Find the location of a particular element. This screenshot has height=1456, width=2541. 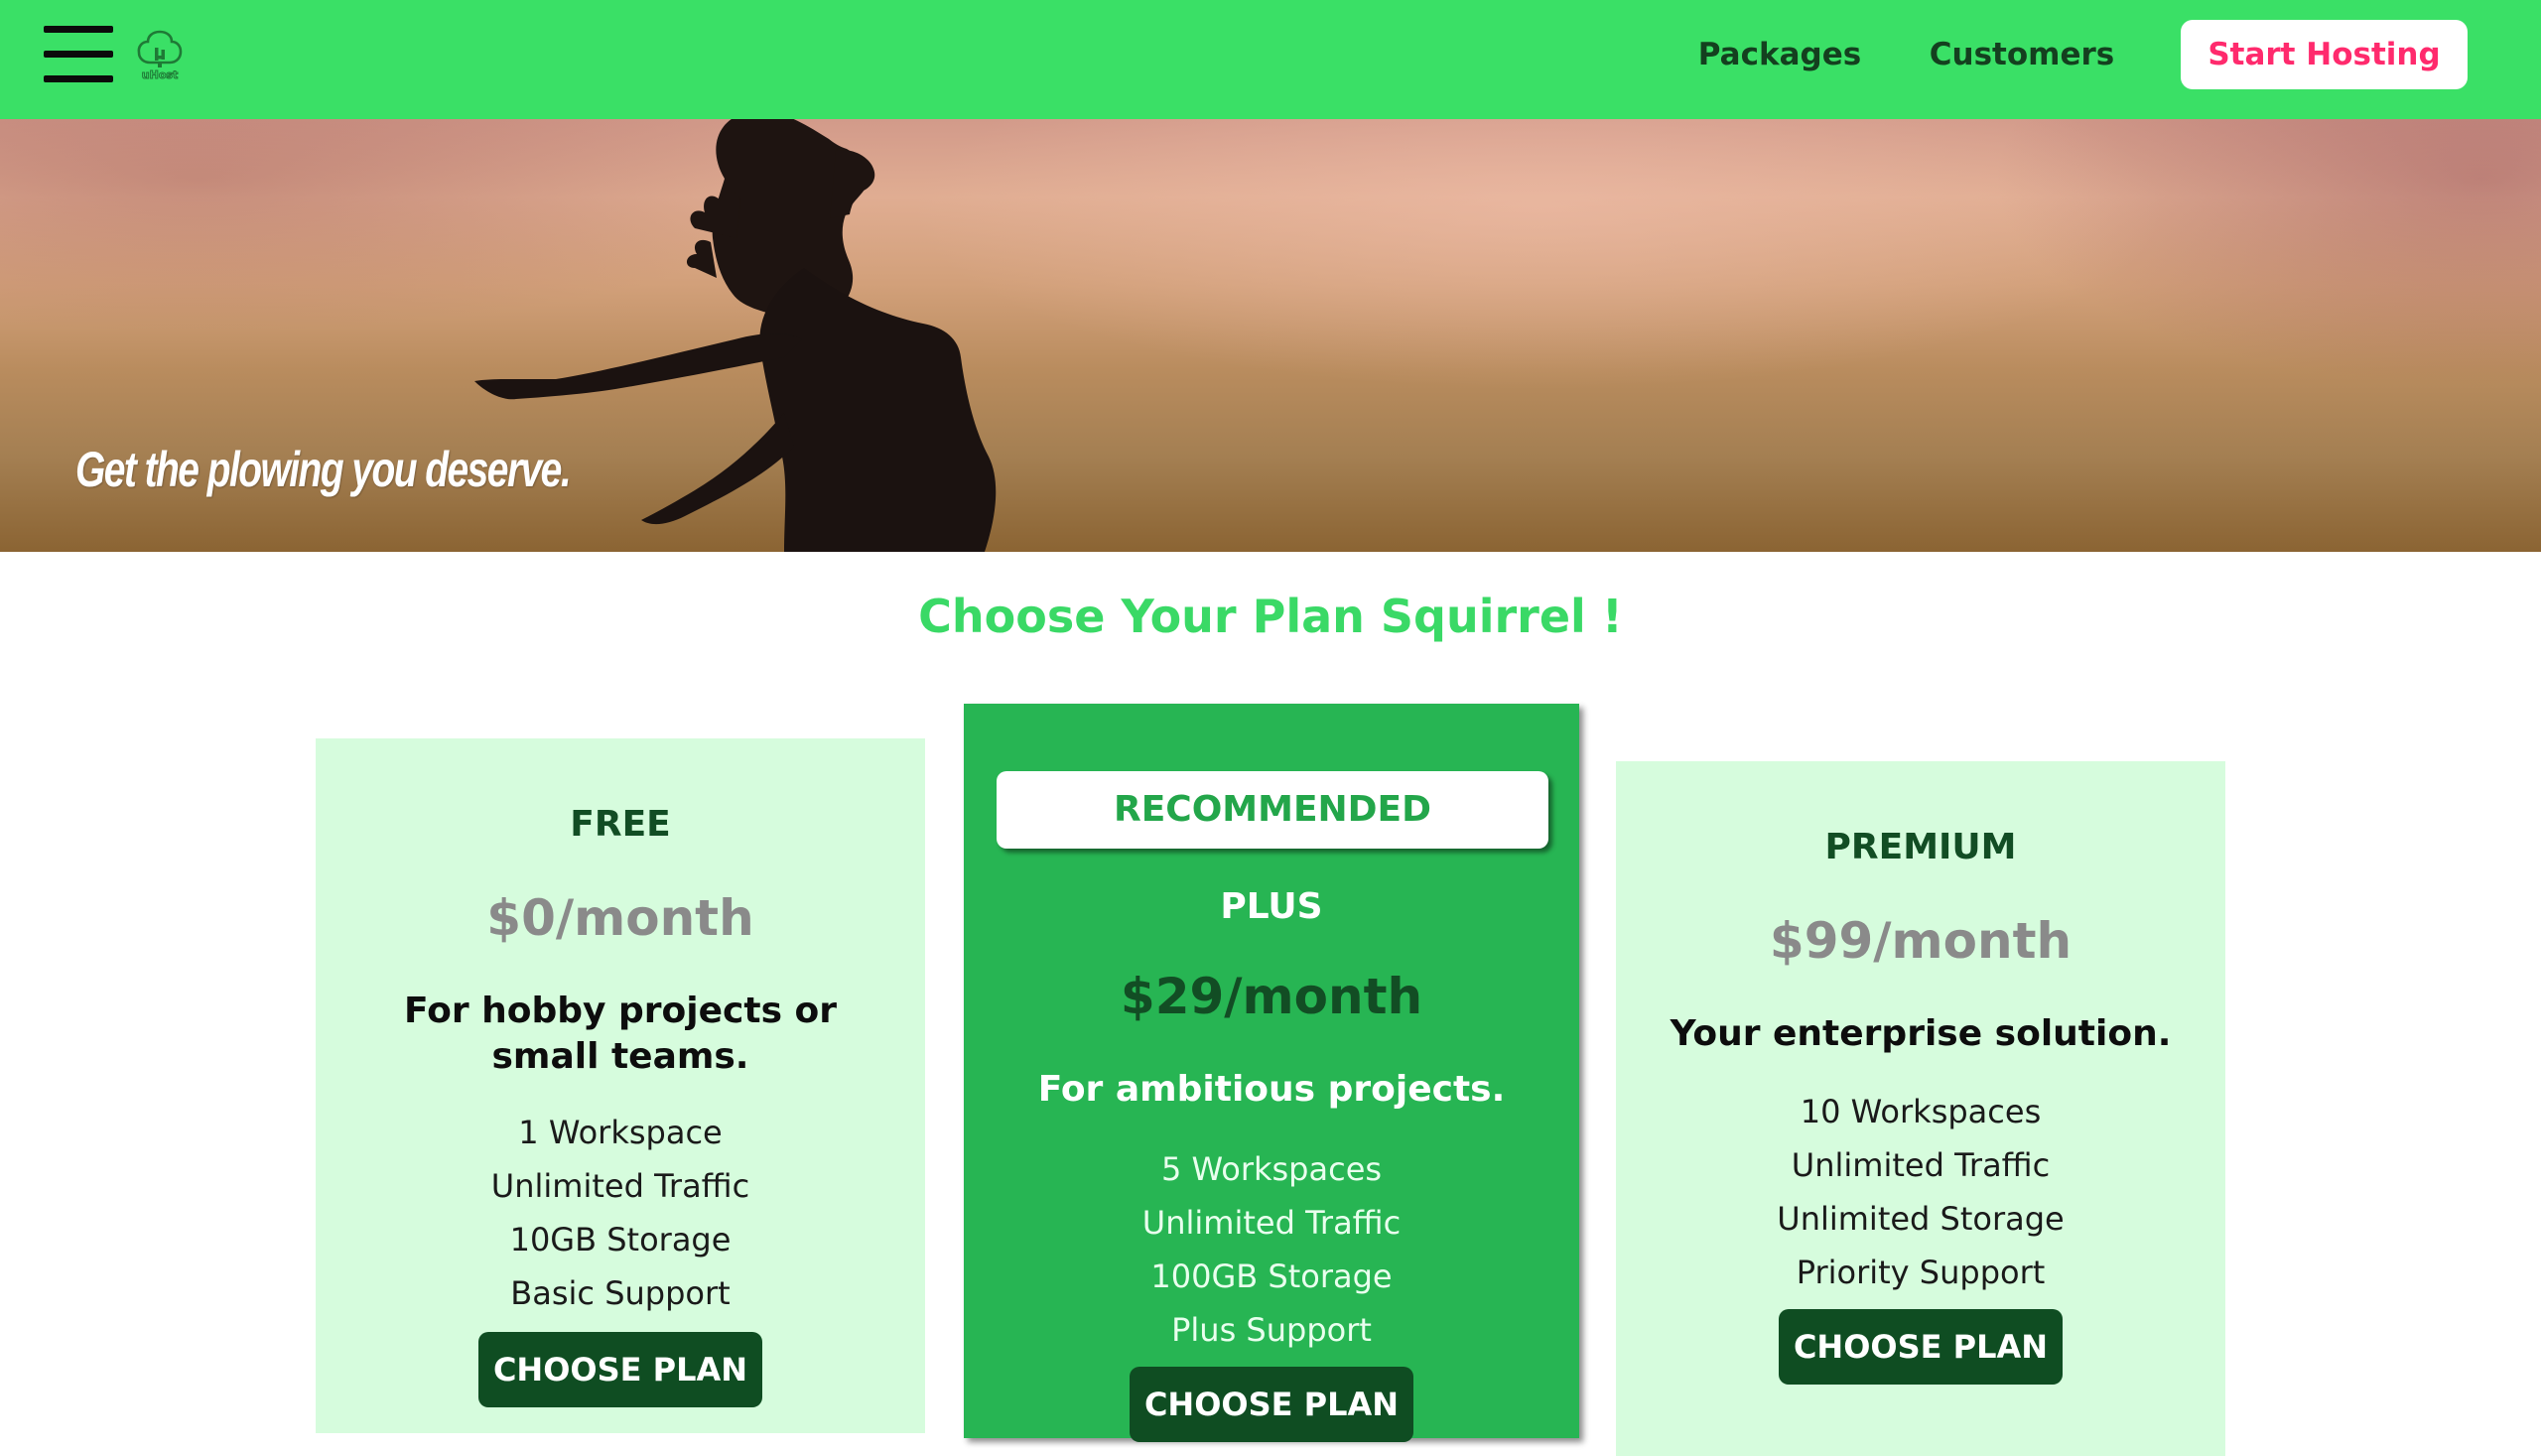

plan-price: $0/month is located at coordinates (620, 918).